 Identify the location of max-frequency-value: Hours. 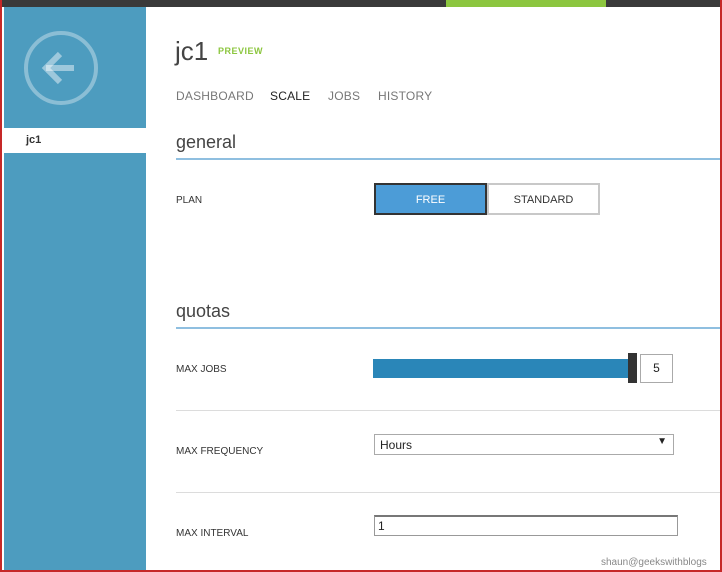
(396, 445).